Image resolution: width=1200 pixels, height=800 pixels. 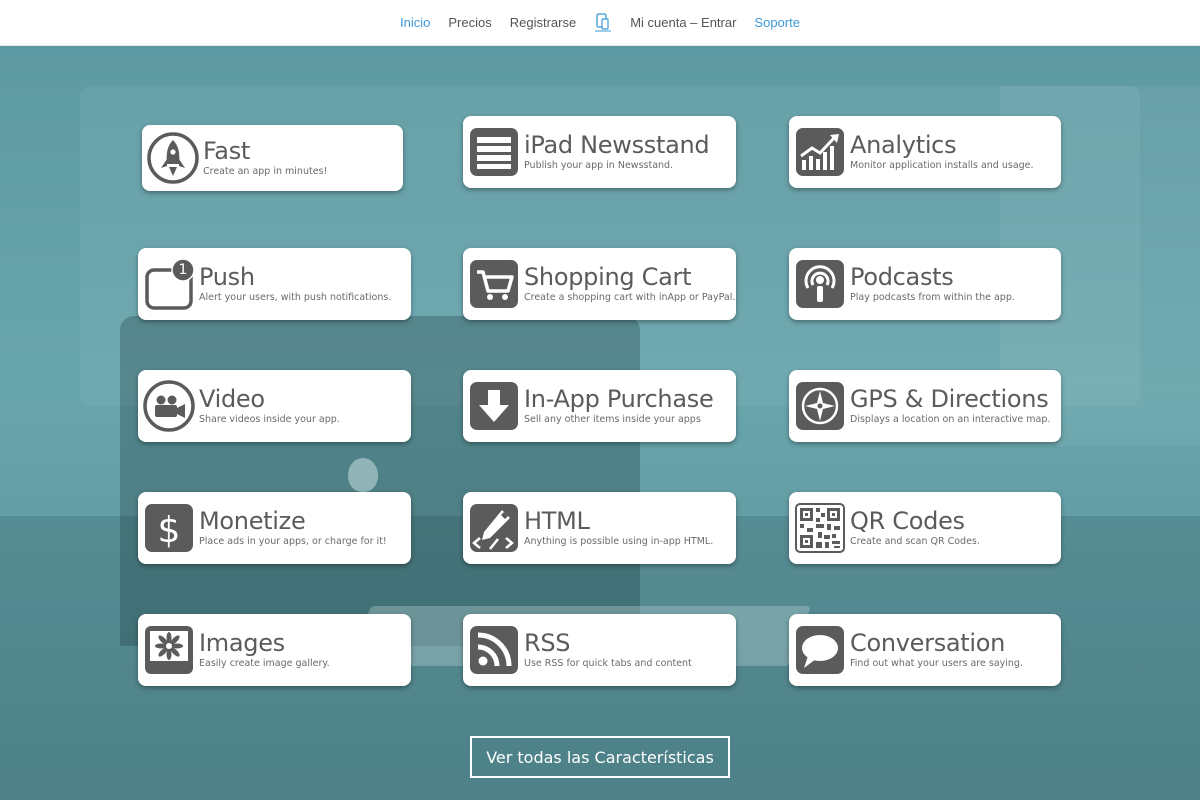 I want to click on feature-title: Monetize, so click(x=252, y=521).